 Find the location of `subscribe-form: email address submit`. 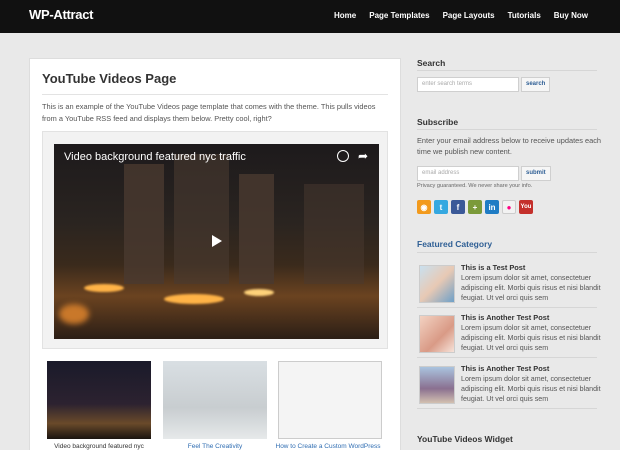

subscribe-form: email address submit is located at coordinates (484, 173).